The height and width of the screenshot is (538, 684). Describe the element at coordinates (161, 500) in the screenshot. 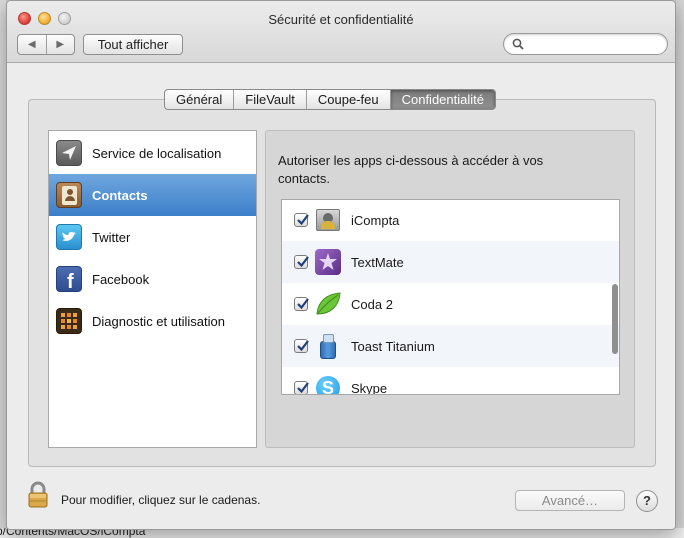

I see `lock-message: Pour modifier, cliquez sur le cadenas.` at that location.